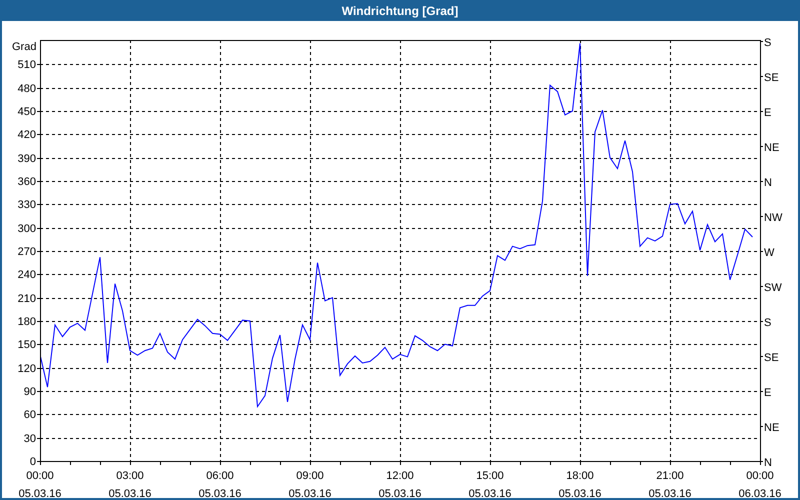 The height and width of the screenshot is (500, 800). What do you see at coordinates (27, 89) in the screenshot?
I see `y-tick-label: 480` at bounding box center [27, 89].